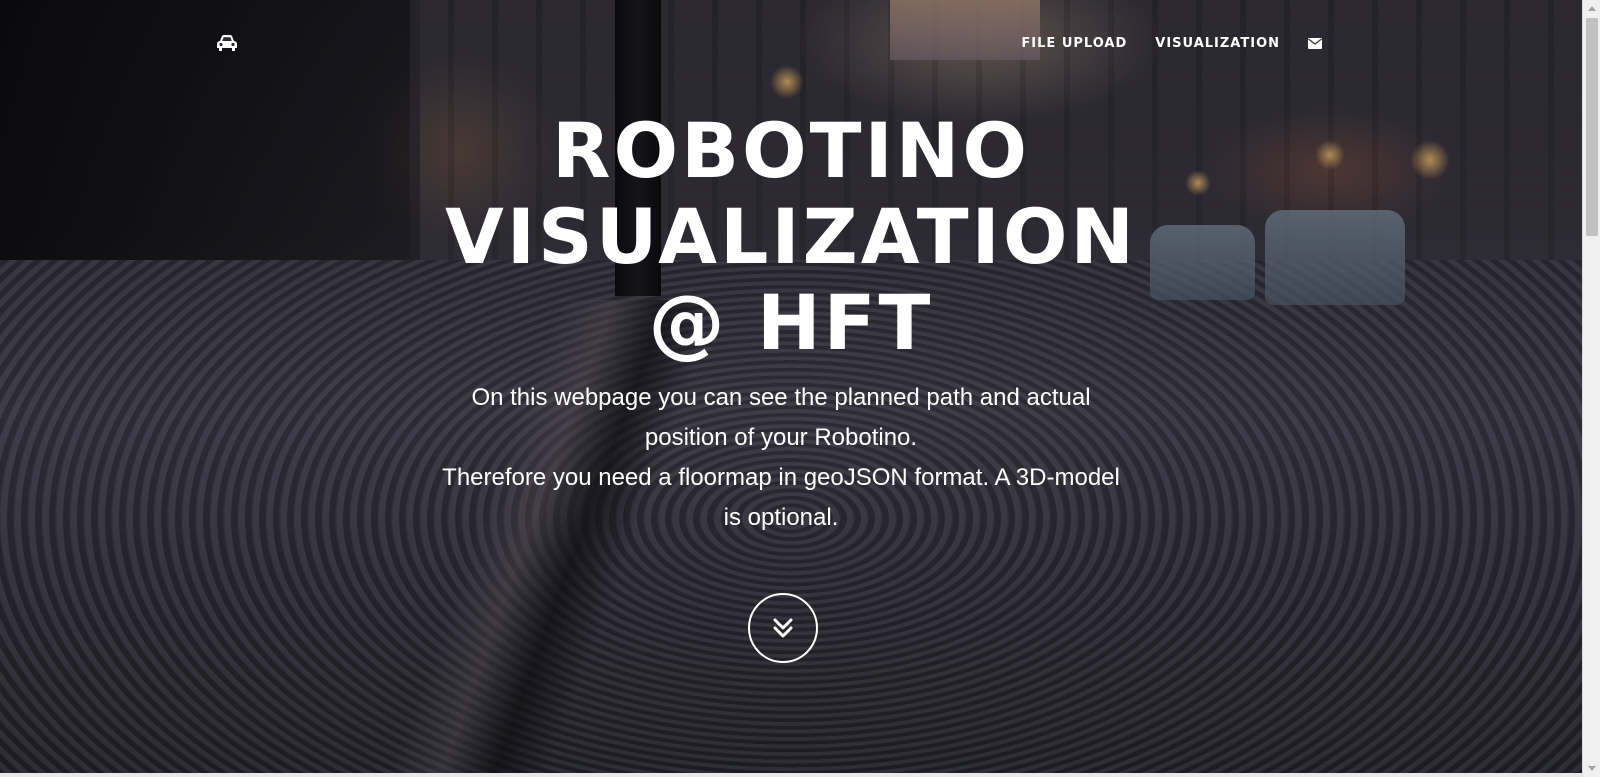  I want to click on envelope-icon, so click(1315, 43).